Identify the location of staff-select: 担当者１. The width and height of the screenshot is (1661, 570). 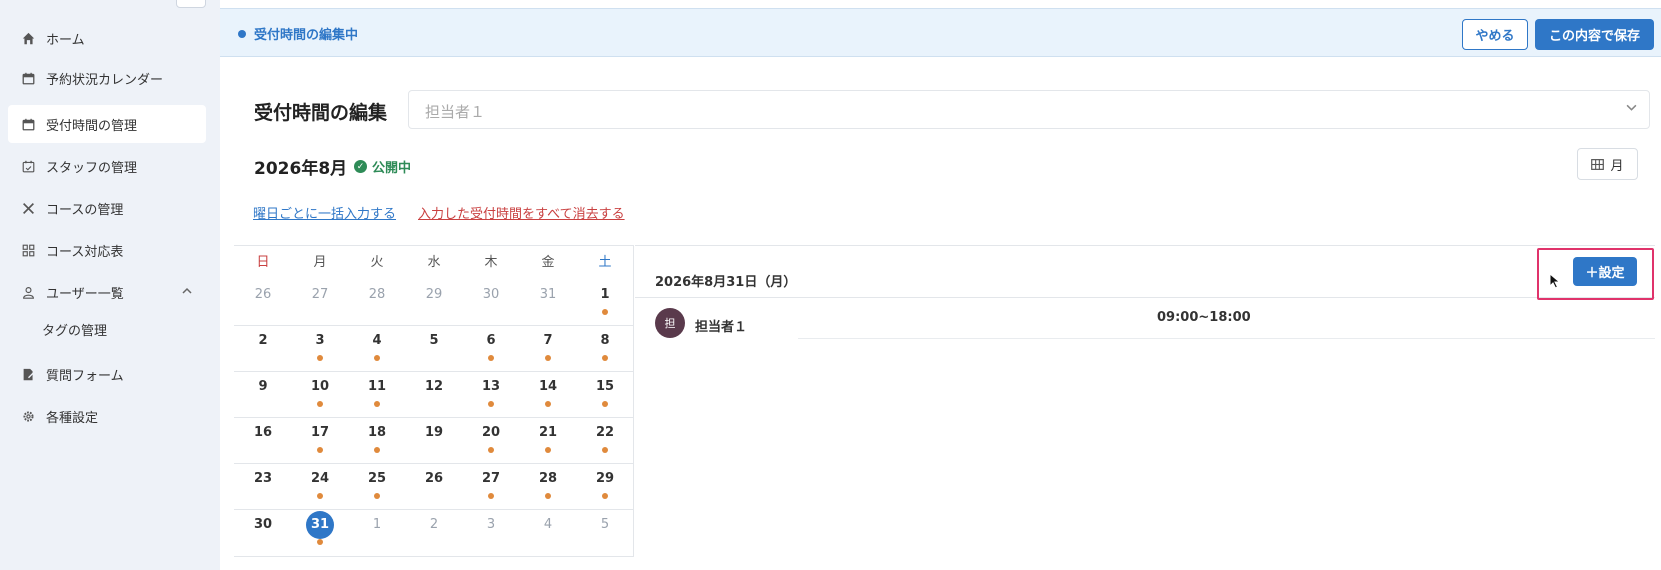
(1029, 109).